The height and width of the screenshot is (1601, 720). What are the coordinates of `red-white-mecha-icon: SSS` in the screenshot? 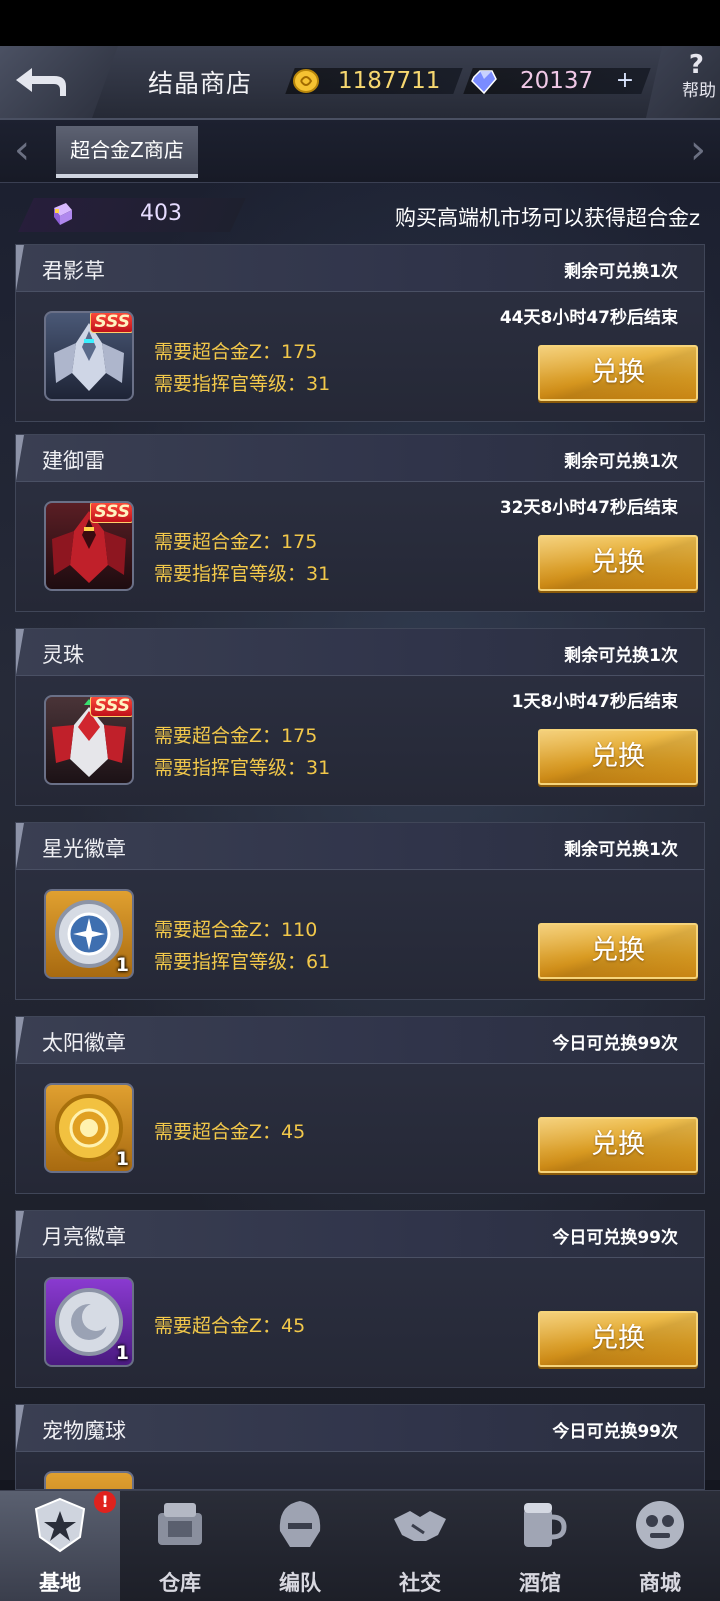 It's located at (89, 740).